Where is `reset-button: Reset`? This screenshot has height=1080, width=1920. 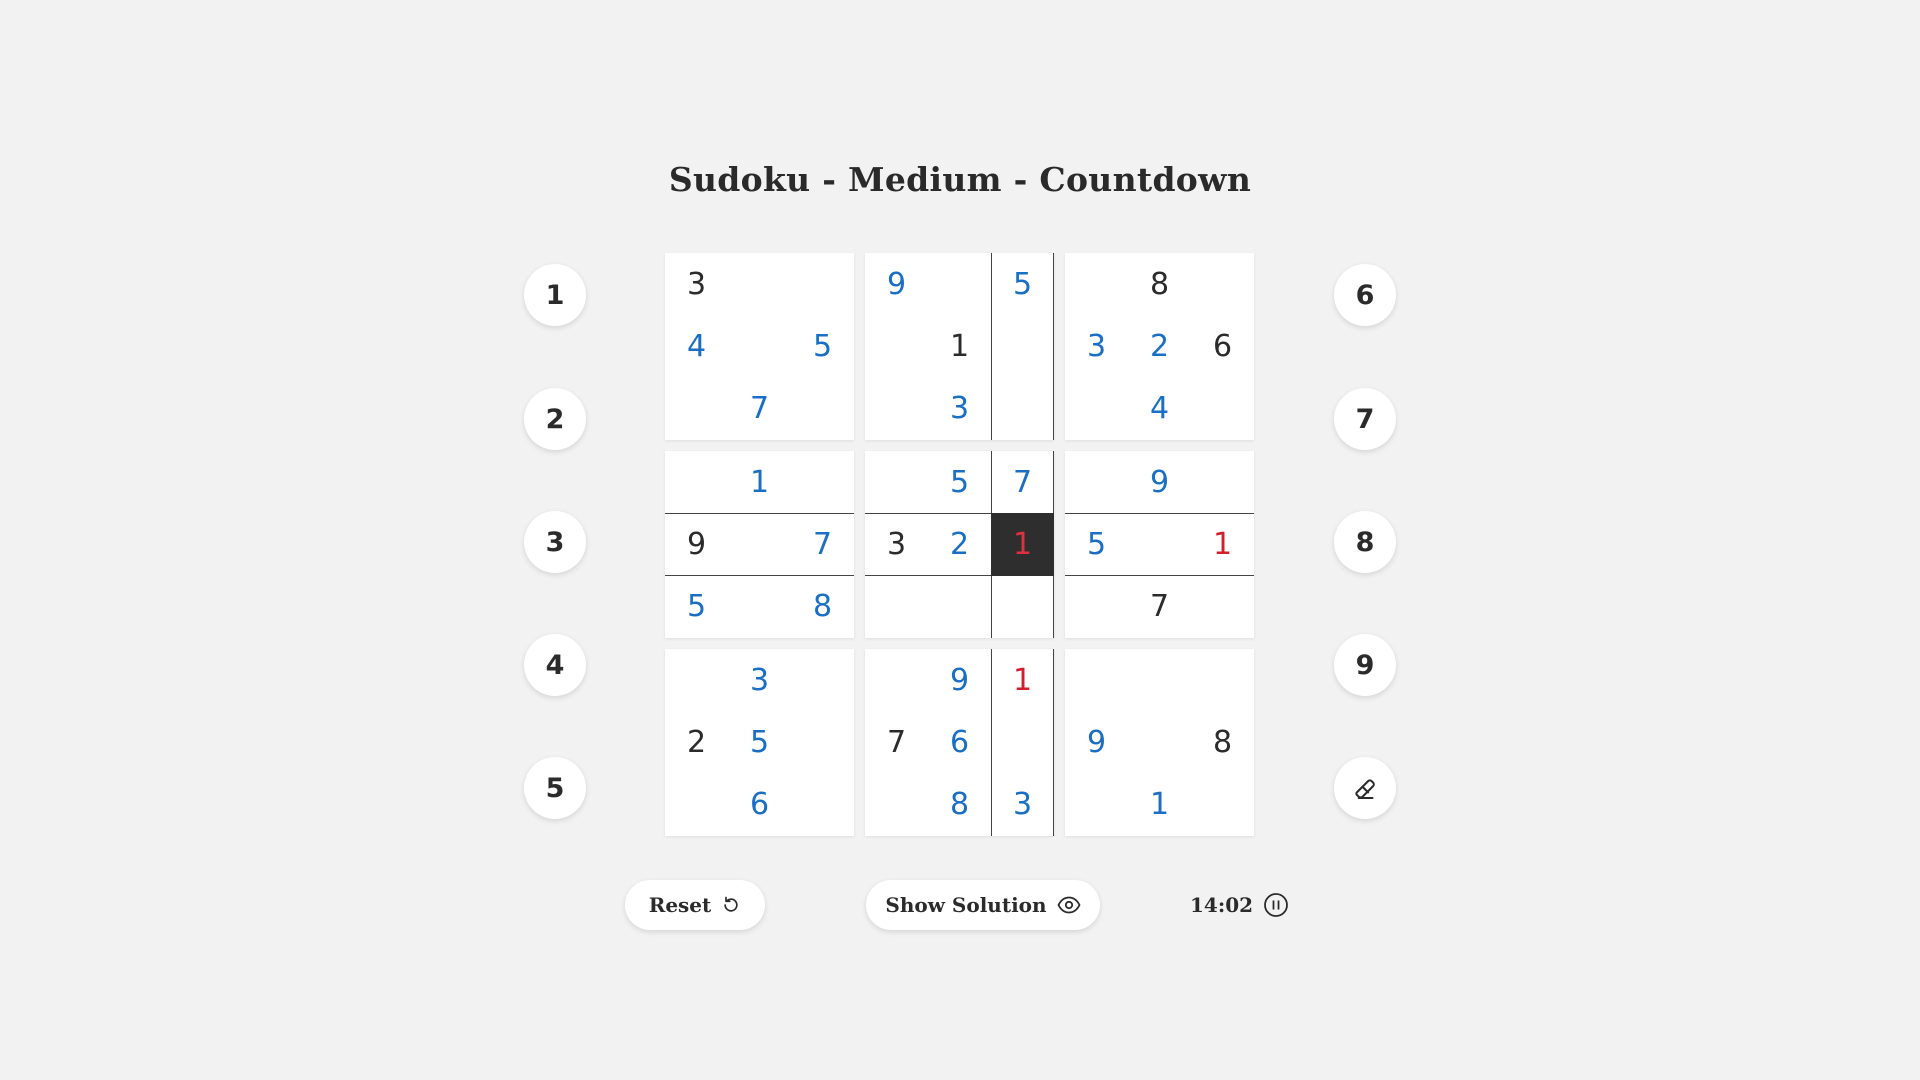 reset-button: Reset is located at coordinates (695, 905).